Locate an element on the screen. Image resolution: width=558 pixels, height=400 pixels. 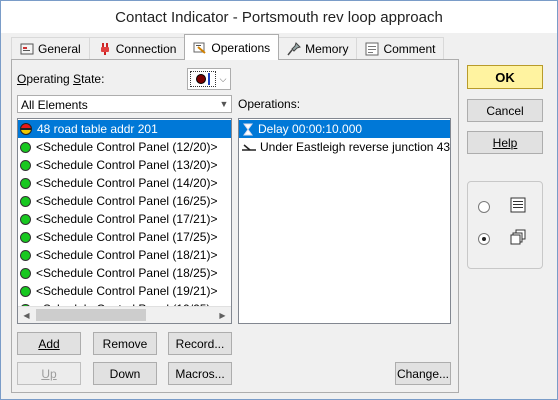
chevron-down-icon: ▼ is located at coordinates (224, 104).